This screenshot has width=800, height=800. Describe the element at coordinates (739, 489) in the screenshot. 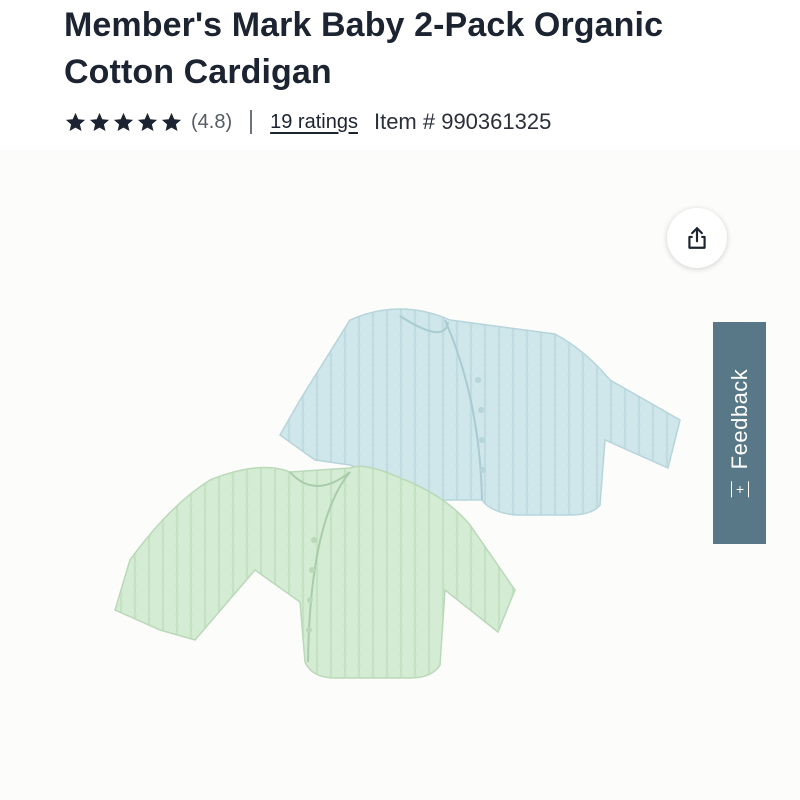

I see `feedback-icon` at that location.